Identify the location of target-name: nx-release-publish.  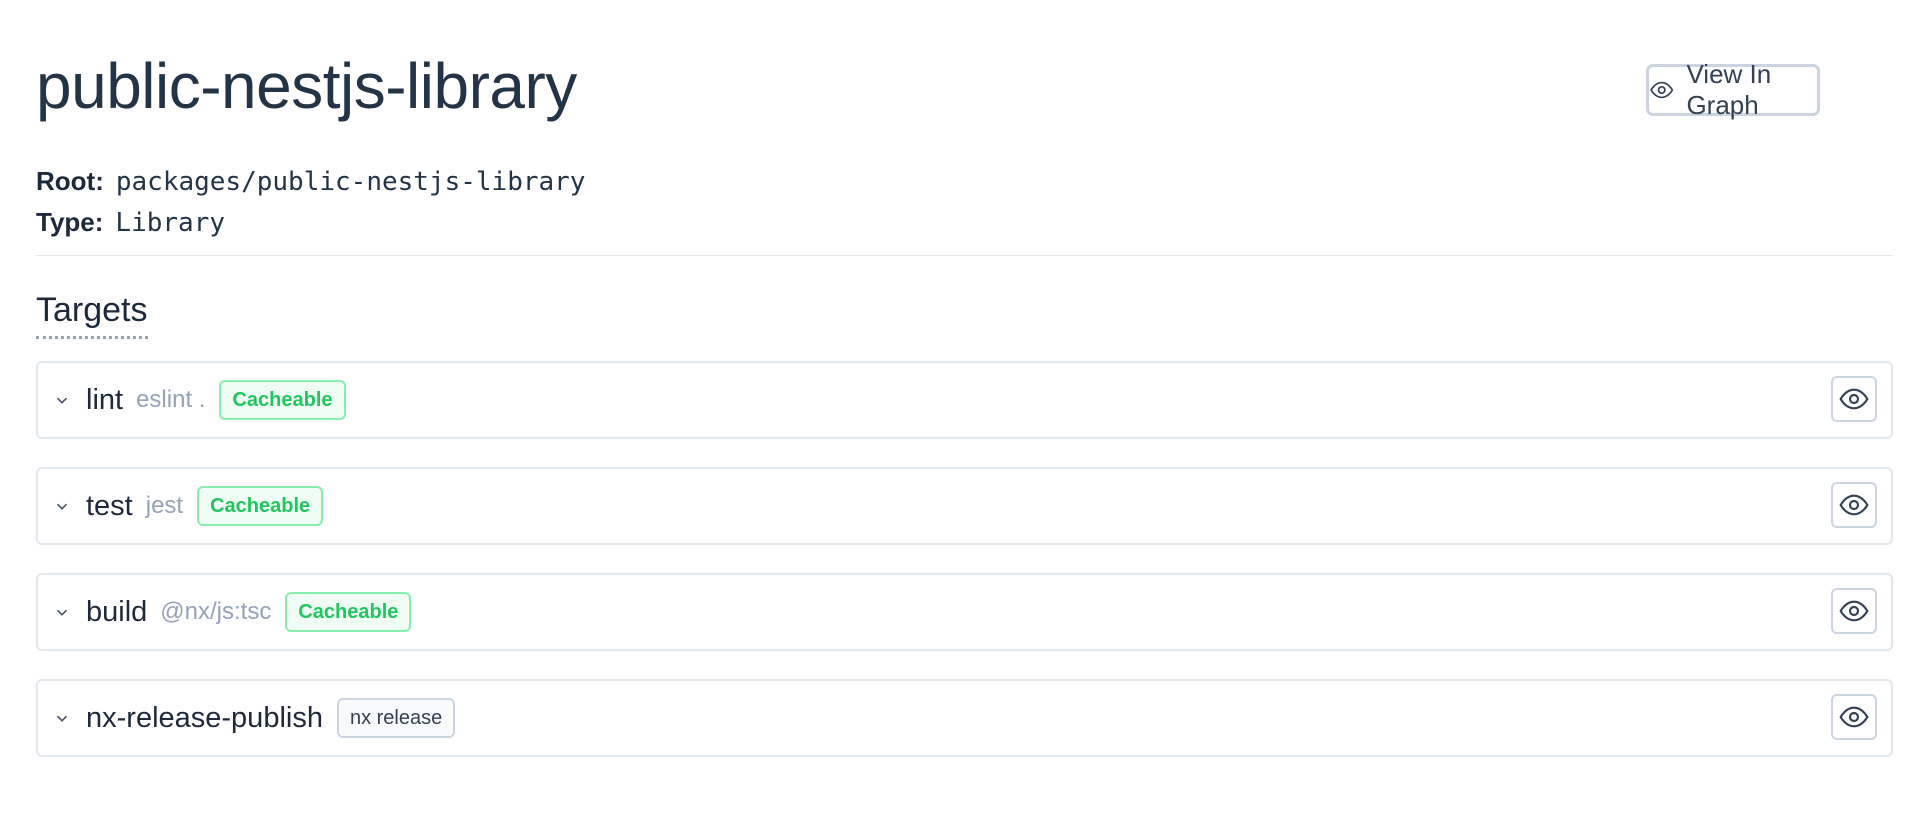
(204, 717).